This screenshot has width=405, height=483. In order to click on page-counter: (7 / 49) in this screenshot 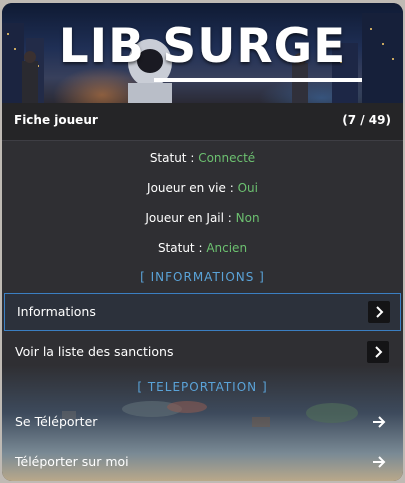, I will do `click(366, 120)`.